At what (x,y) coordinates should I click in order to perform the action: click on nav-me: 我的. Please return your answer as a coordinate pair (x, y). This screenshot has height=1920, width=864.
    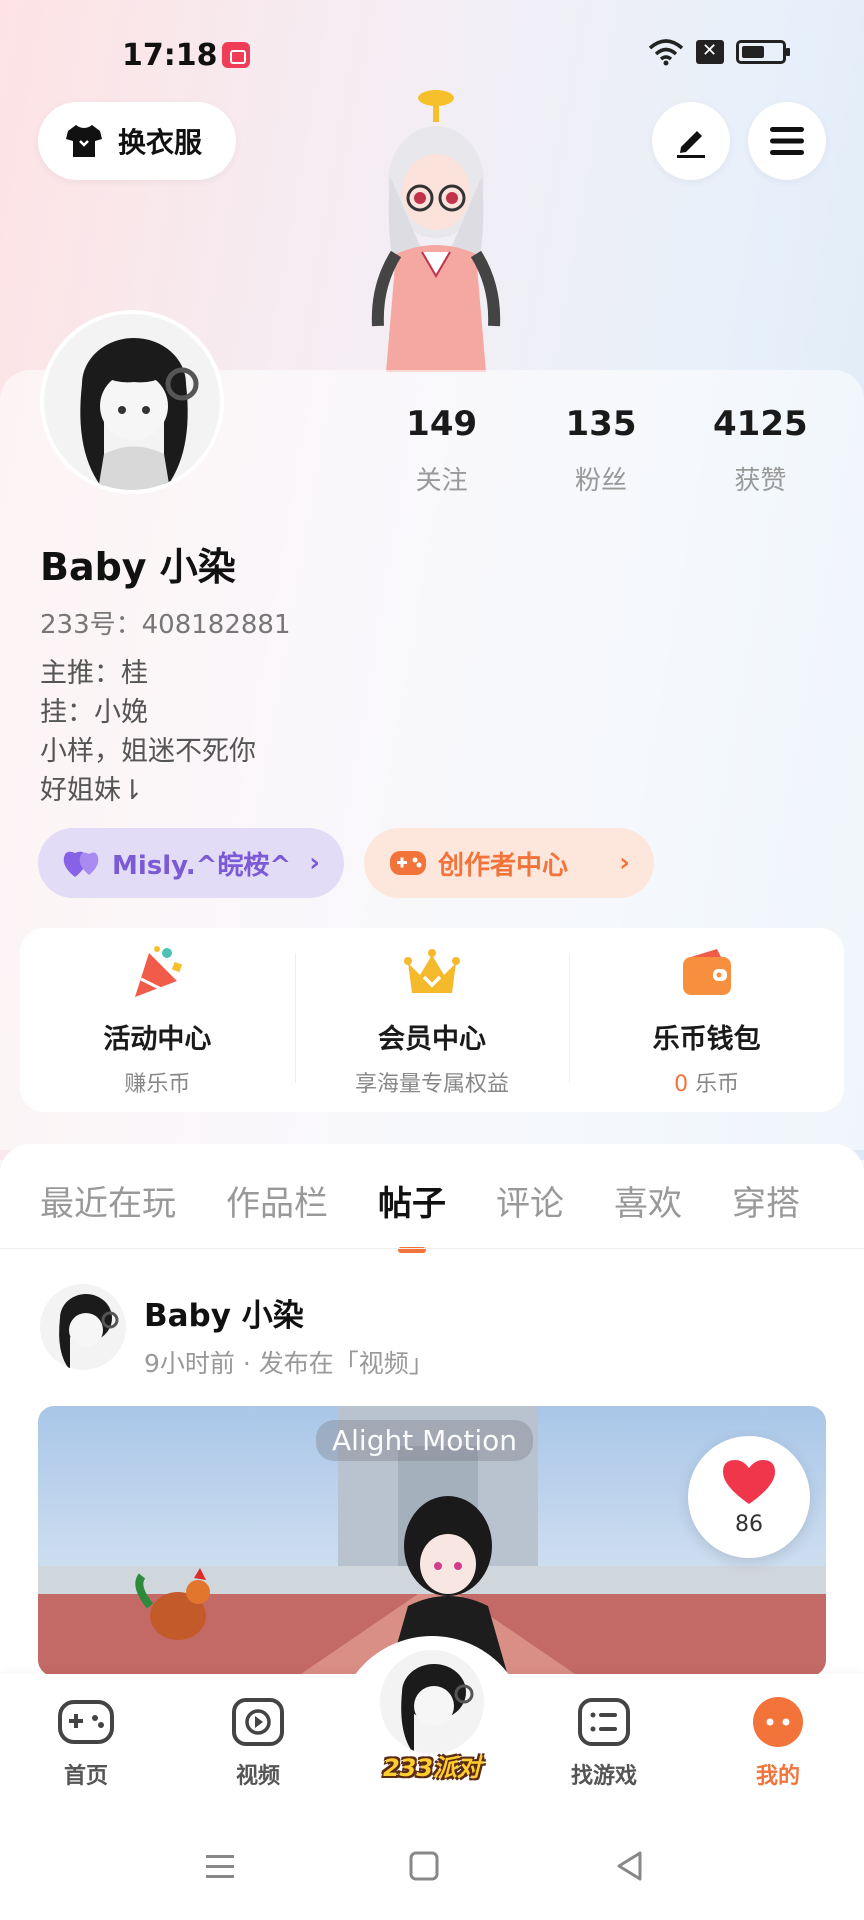
    Looking at the image, I should click on (778, 1743).